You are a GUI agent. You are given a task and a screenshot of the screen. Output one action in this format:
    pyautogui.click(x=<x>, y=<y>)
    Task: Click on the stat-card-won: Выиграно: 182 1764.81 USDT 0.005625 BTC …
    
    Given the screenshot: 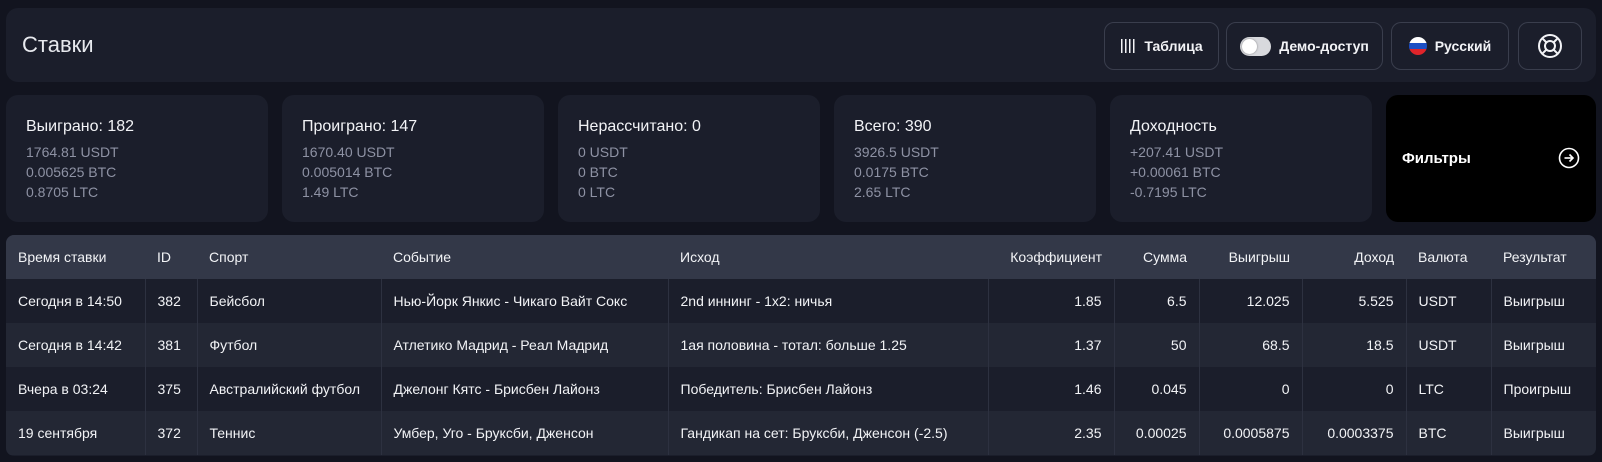 What is the action you would take?
    pyautogui.click(x=137, y=158)
    